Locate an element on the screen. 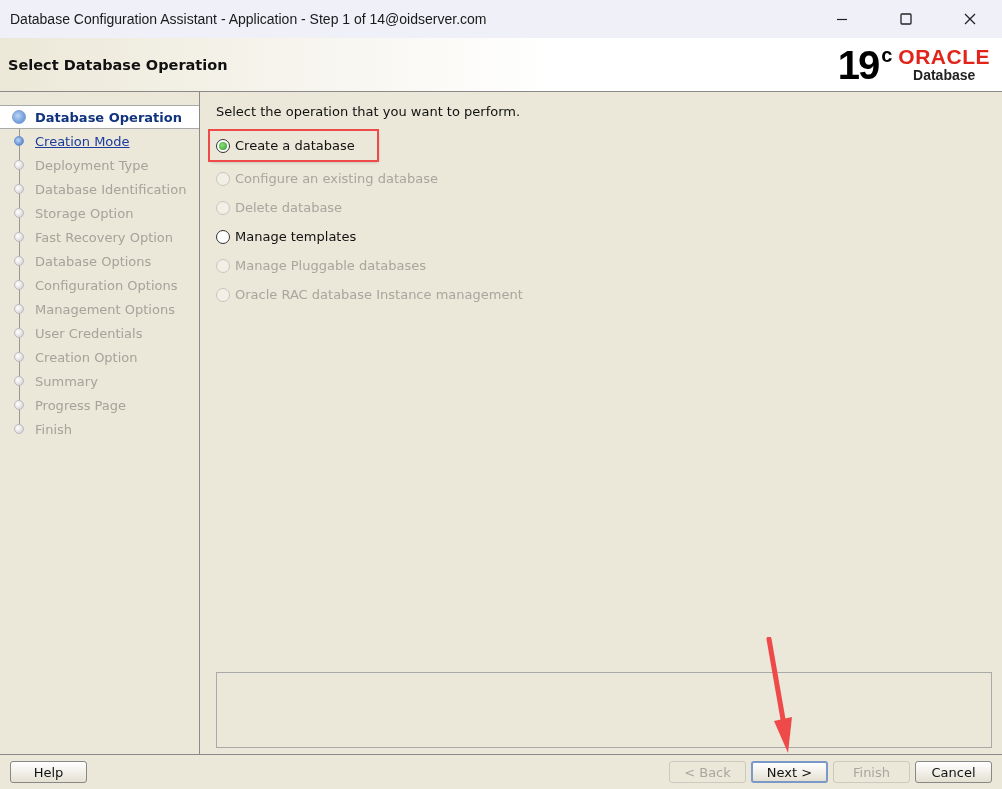  step-label: Storage Option is located at coordinates (84, 213).